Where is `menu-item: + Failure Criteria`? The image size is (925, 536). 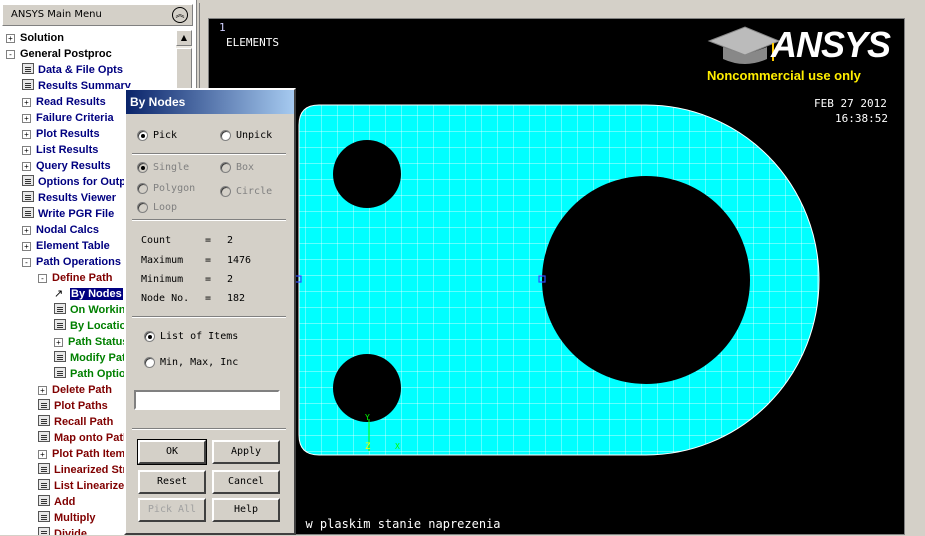
menu-item: + Failure Criteria is located at coordinates (68, 118).